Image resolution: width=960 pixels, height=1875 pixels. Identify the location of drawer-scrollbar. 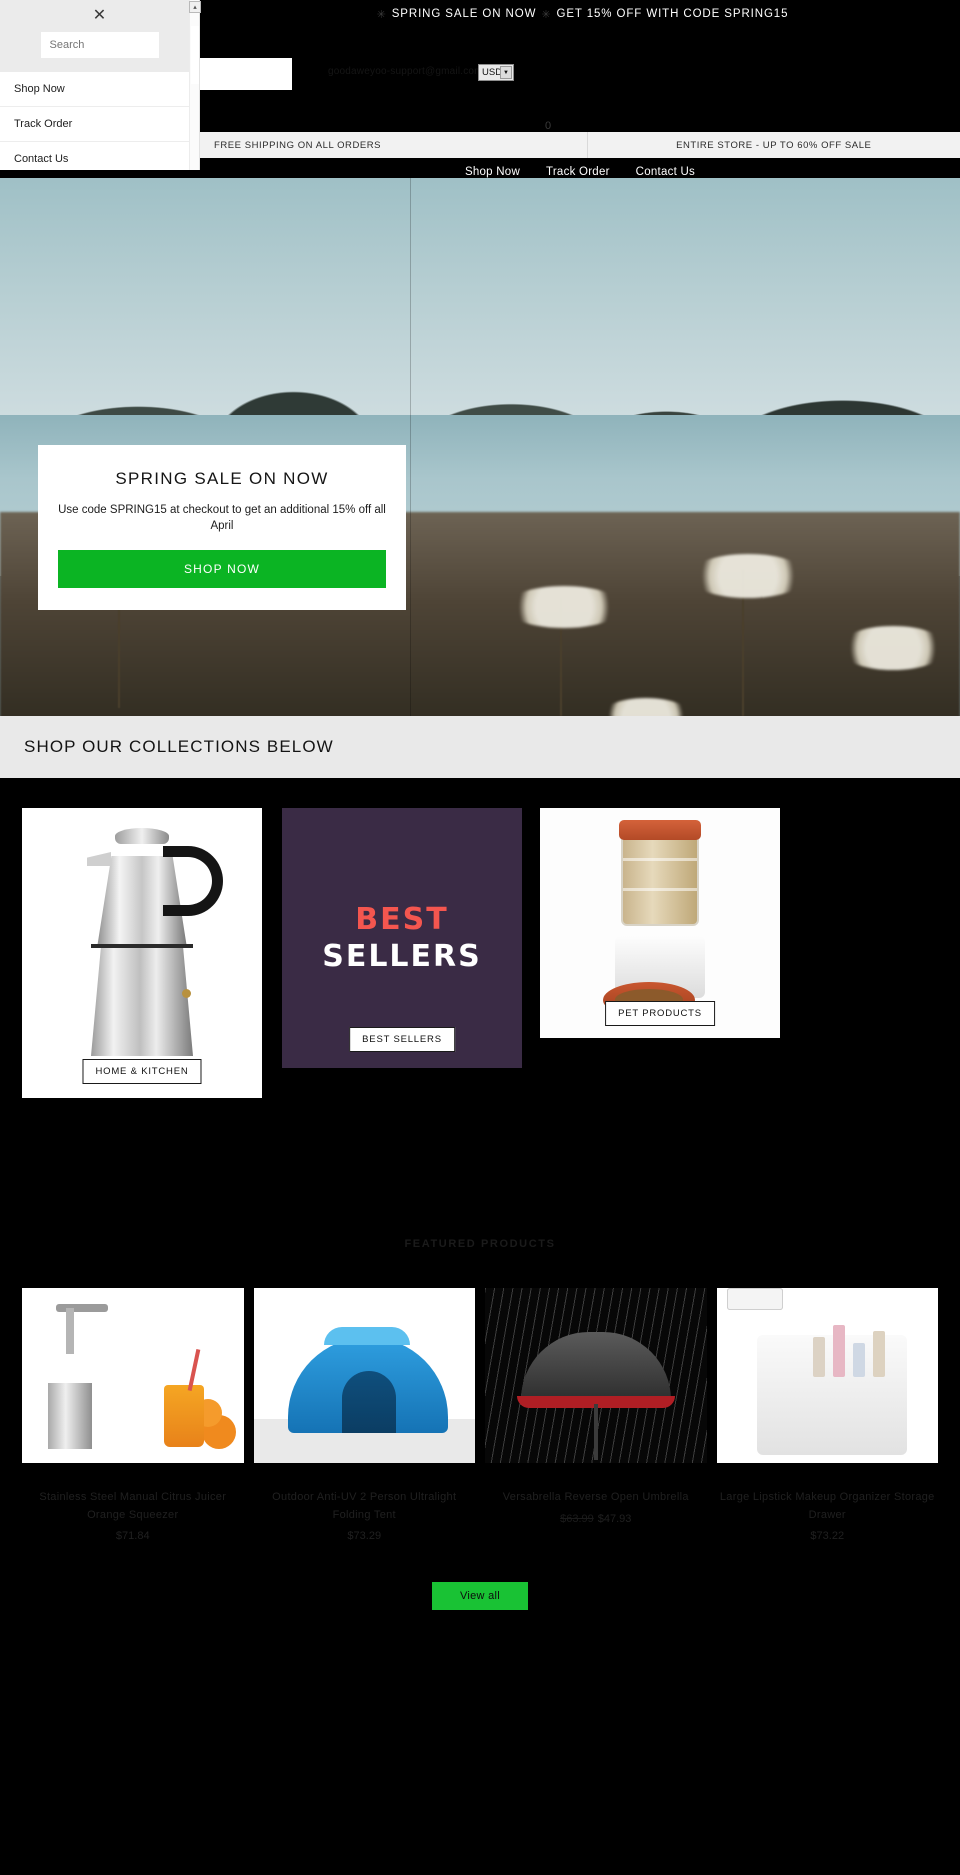
(194, 85).